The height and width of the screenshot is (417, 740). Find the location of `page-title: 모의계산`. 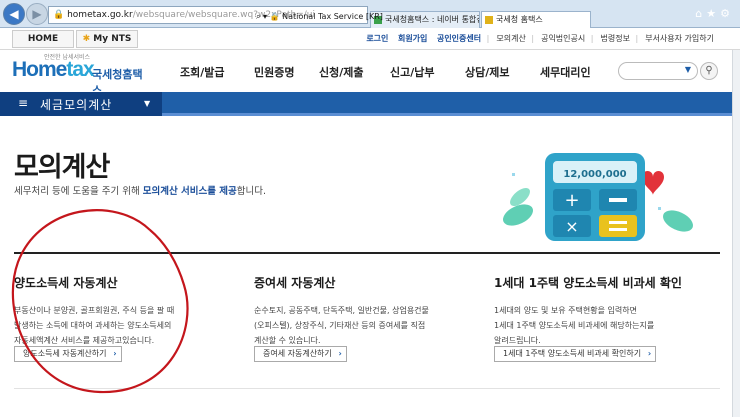

page-title: 모의계산 is located at coordinates (62, 167).